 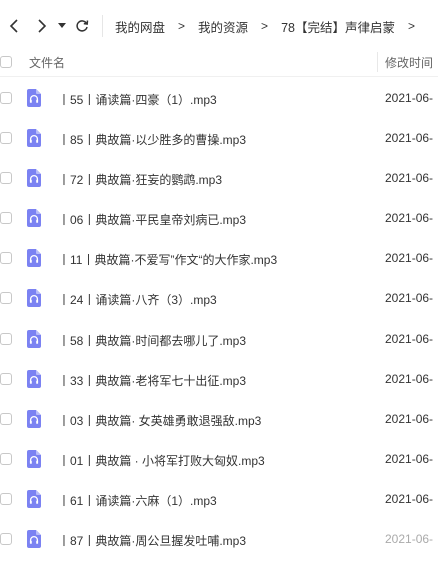 I want to click on file-name: 丨85丨典故篇·以少胜多的曹操.mp3, so click(x=152, y=139).